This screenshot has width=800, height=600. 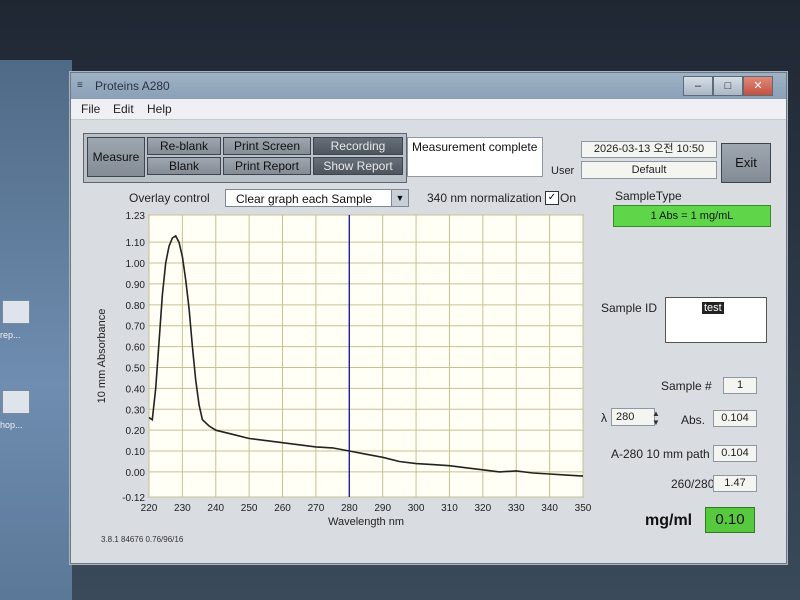 What do you see at coordinates (649, 149) in the screenshot?
I see `datetime-display: 2026-03-13 오전 10:50` at bounding box center [649, 149].